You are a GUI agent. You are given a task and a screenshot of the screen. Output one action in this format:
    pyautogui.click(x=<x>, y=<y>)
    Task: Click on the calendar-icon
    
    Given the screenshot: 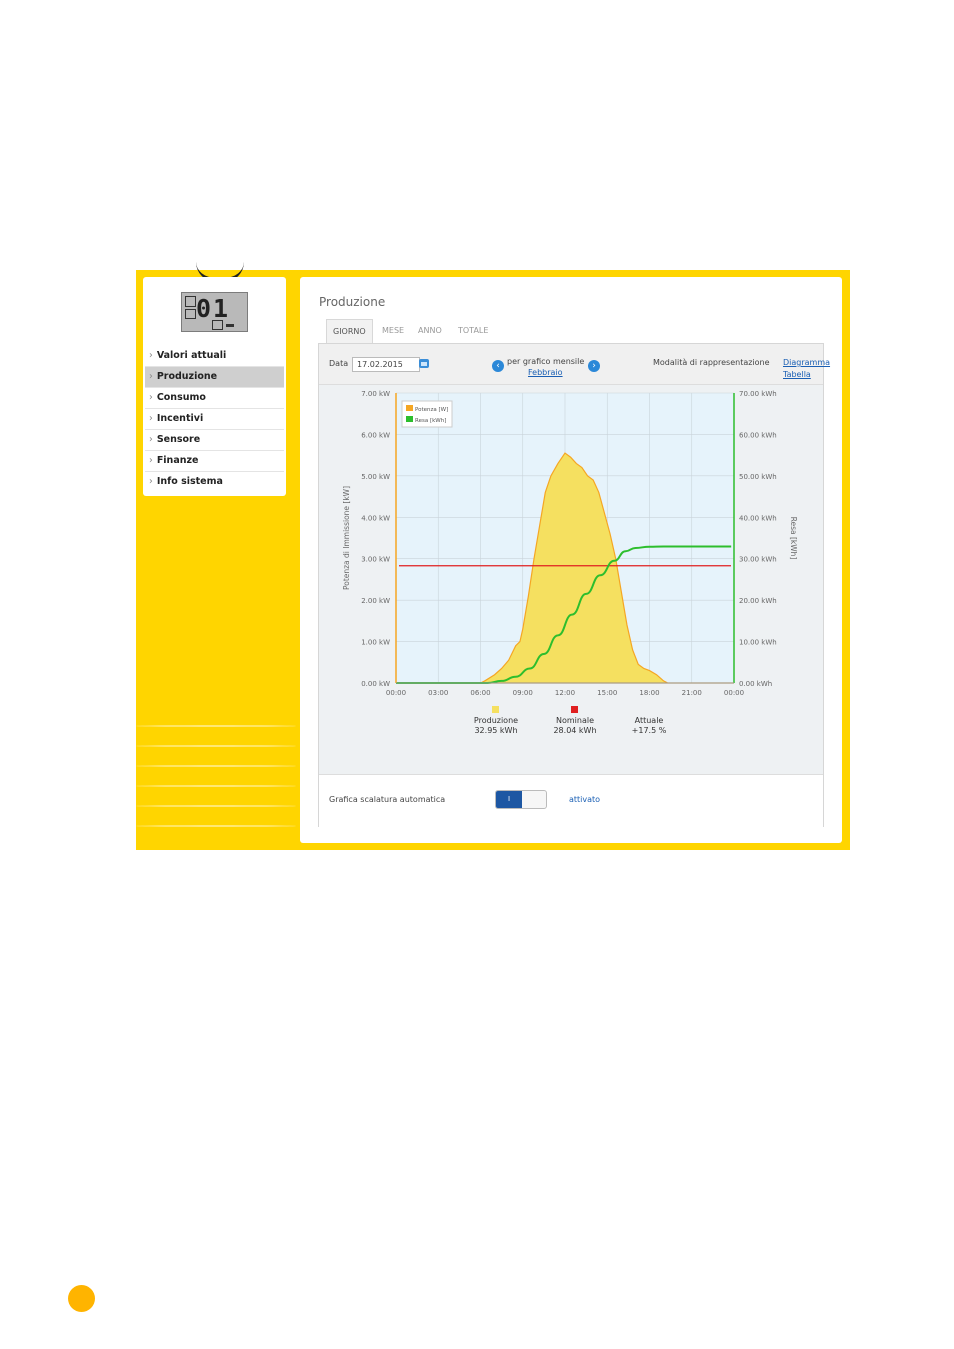 What is the action you would take?
    pyautogui.click(x=424, y=363)
    